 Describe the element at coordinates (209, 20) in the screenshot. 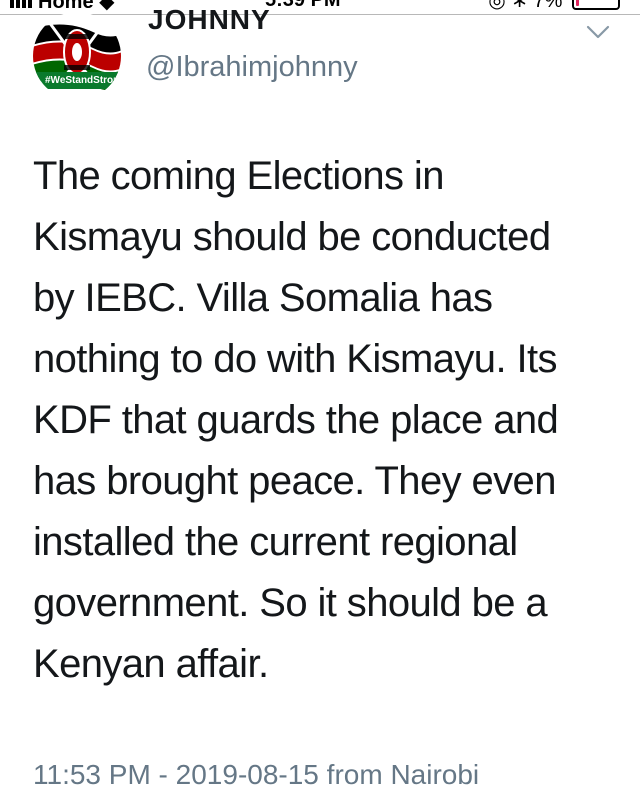

I see `display-name: JOHNNY` at that location.